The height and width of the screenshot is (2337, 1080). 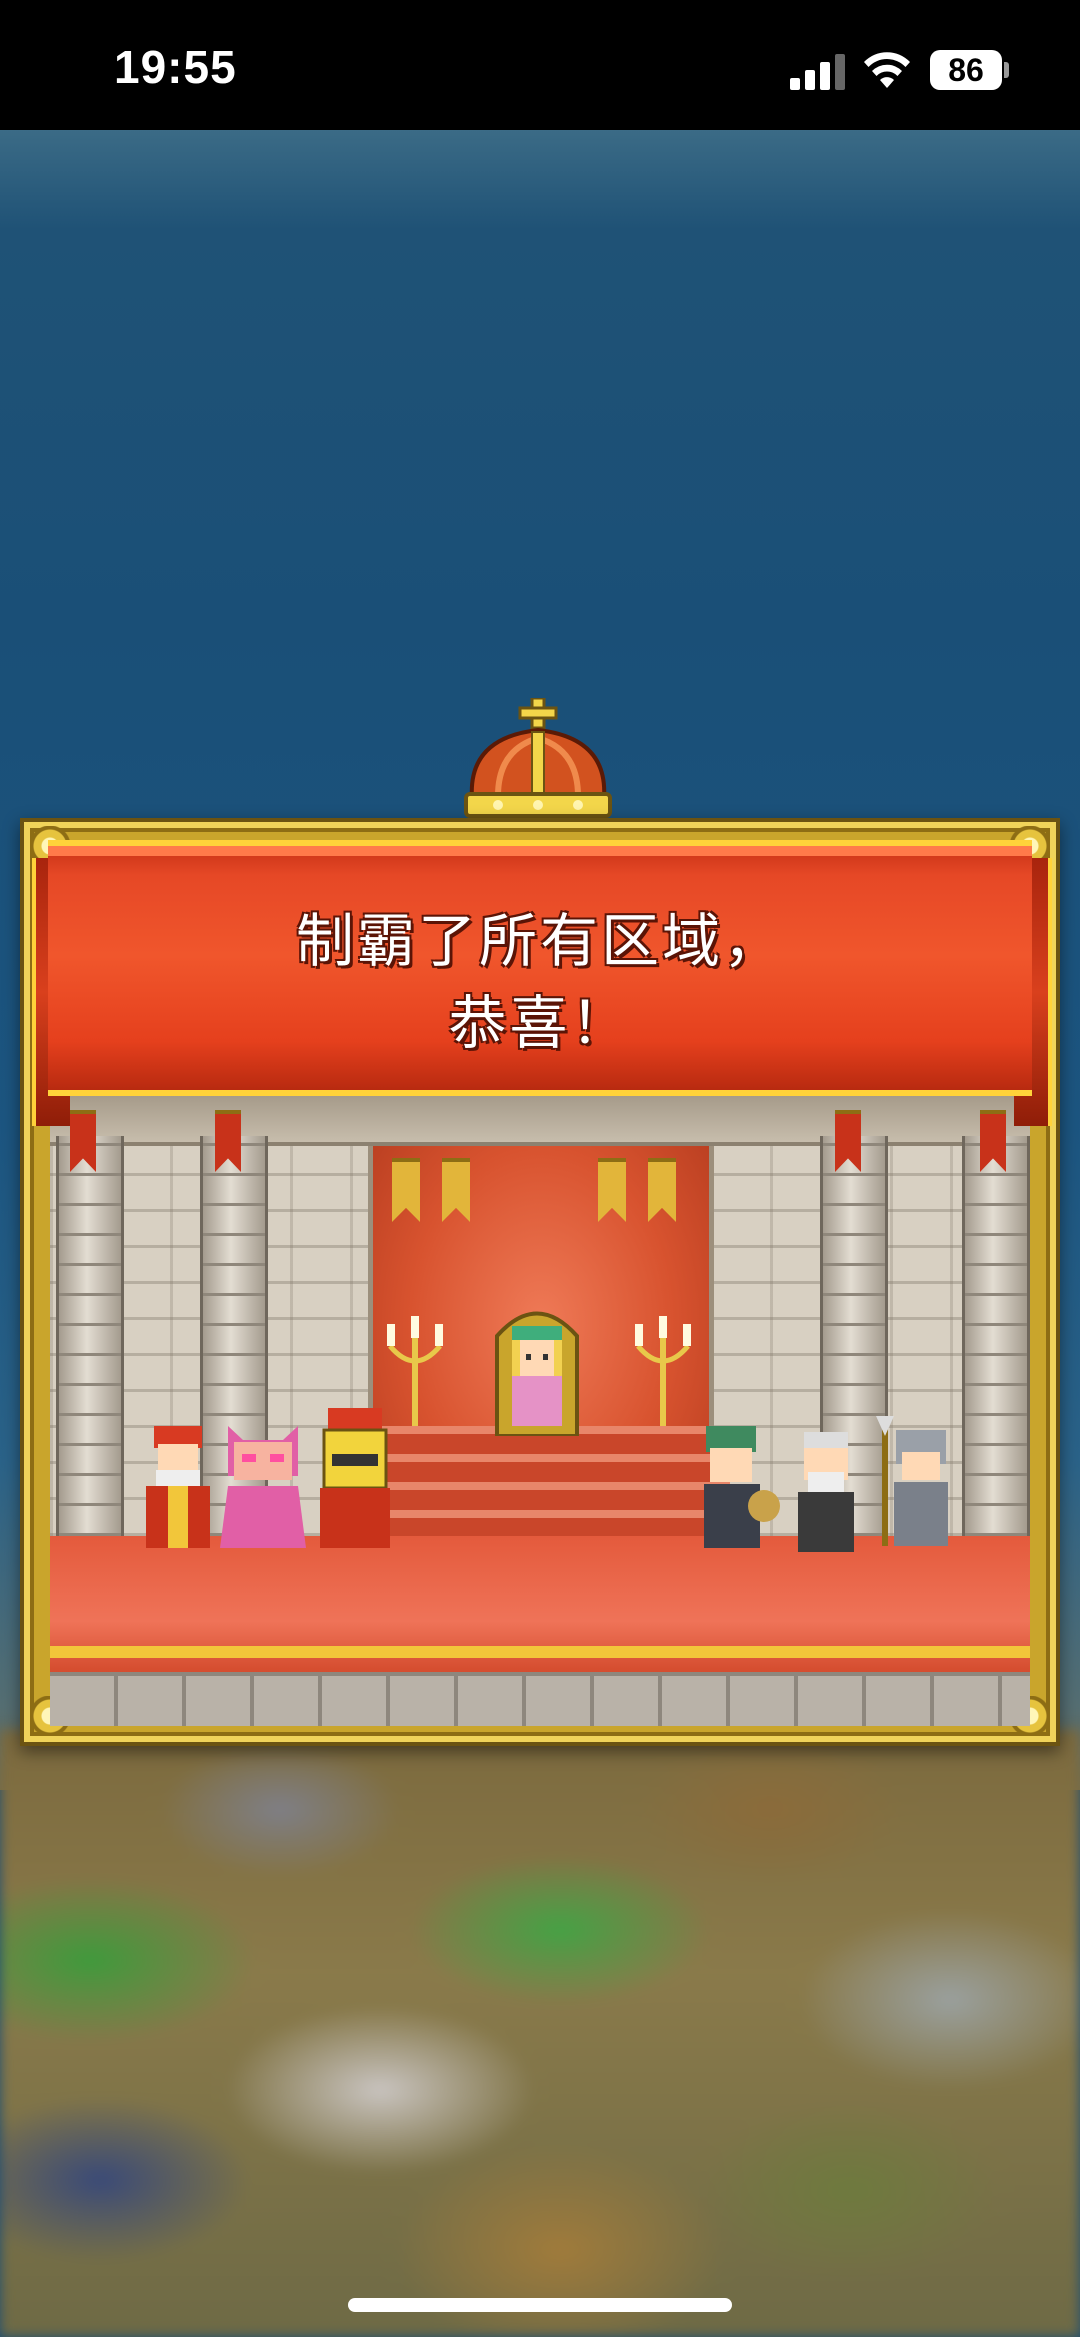 What do you see at coordinates (178, 1487) in the screenshot?
I see `king-character` at bounding box center [178, 1487].